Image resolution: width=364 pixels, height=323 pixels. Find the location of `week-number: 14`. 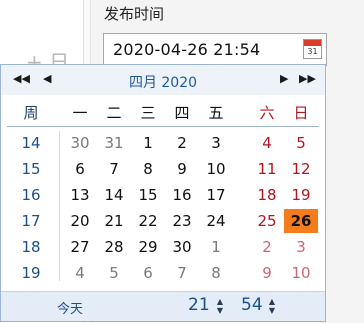

week-number: 14 is located at coordinates (31, 143).